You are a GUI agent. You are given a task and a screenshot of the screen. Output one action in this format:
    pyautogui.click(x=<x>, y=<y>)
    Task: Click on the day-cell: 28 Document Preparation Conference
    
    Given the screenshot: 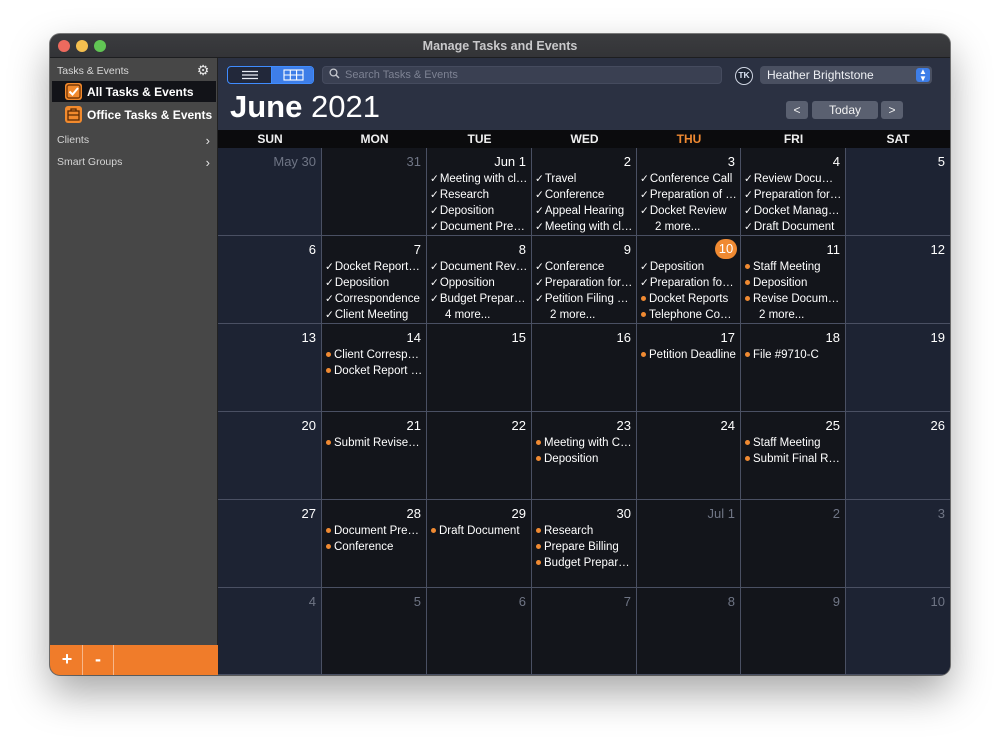 What is the action you would take?
    pyautogui.click(x=374, y=544)
    